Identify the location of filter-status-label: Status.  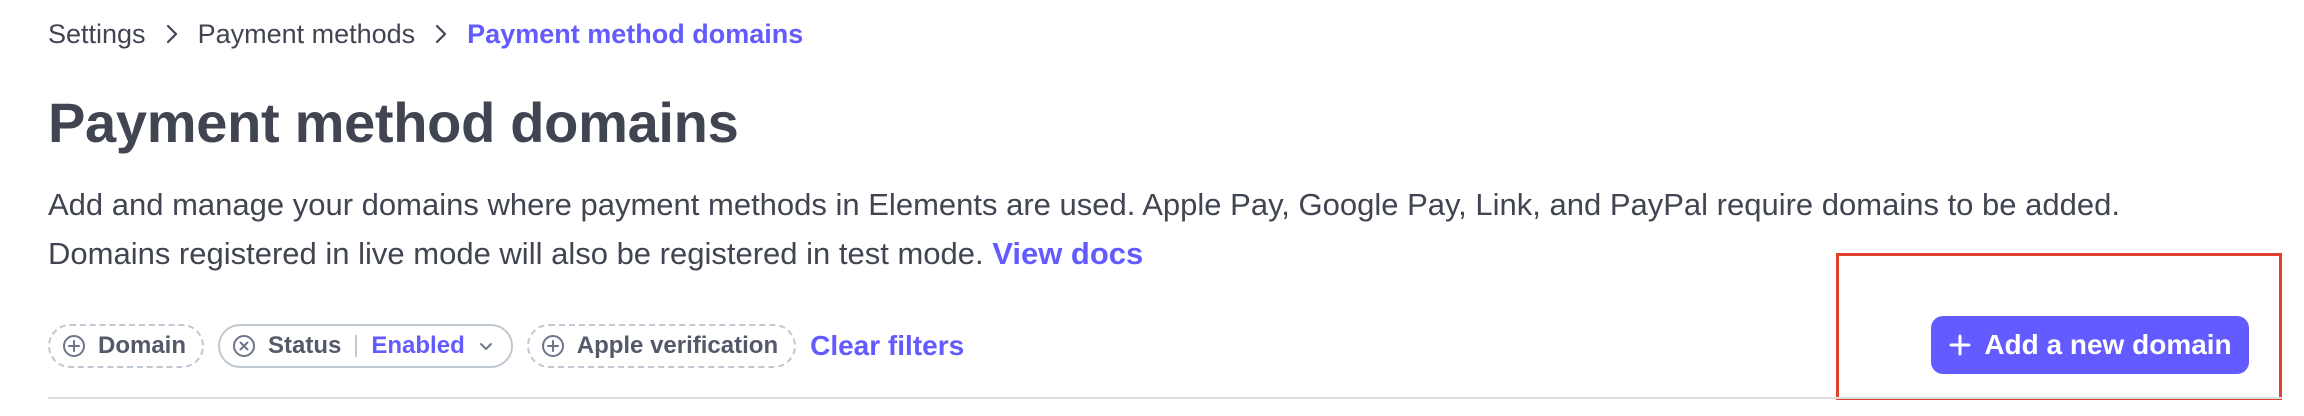
(305, 345).